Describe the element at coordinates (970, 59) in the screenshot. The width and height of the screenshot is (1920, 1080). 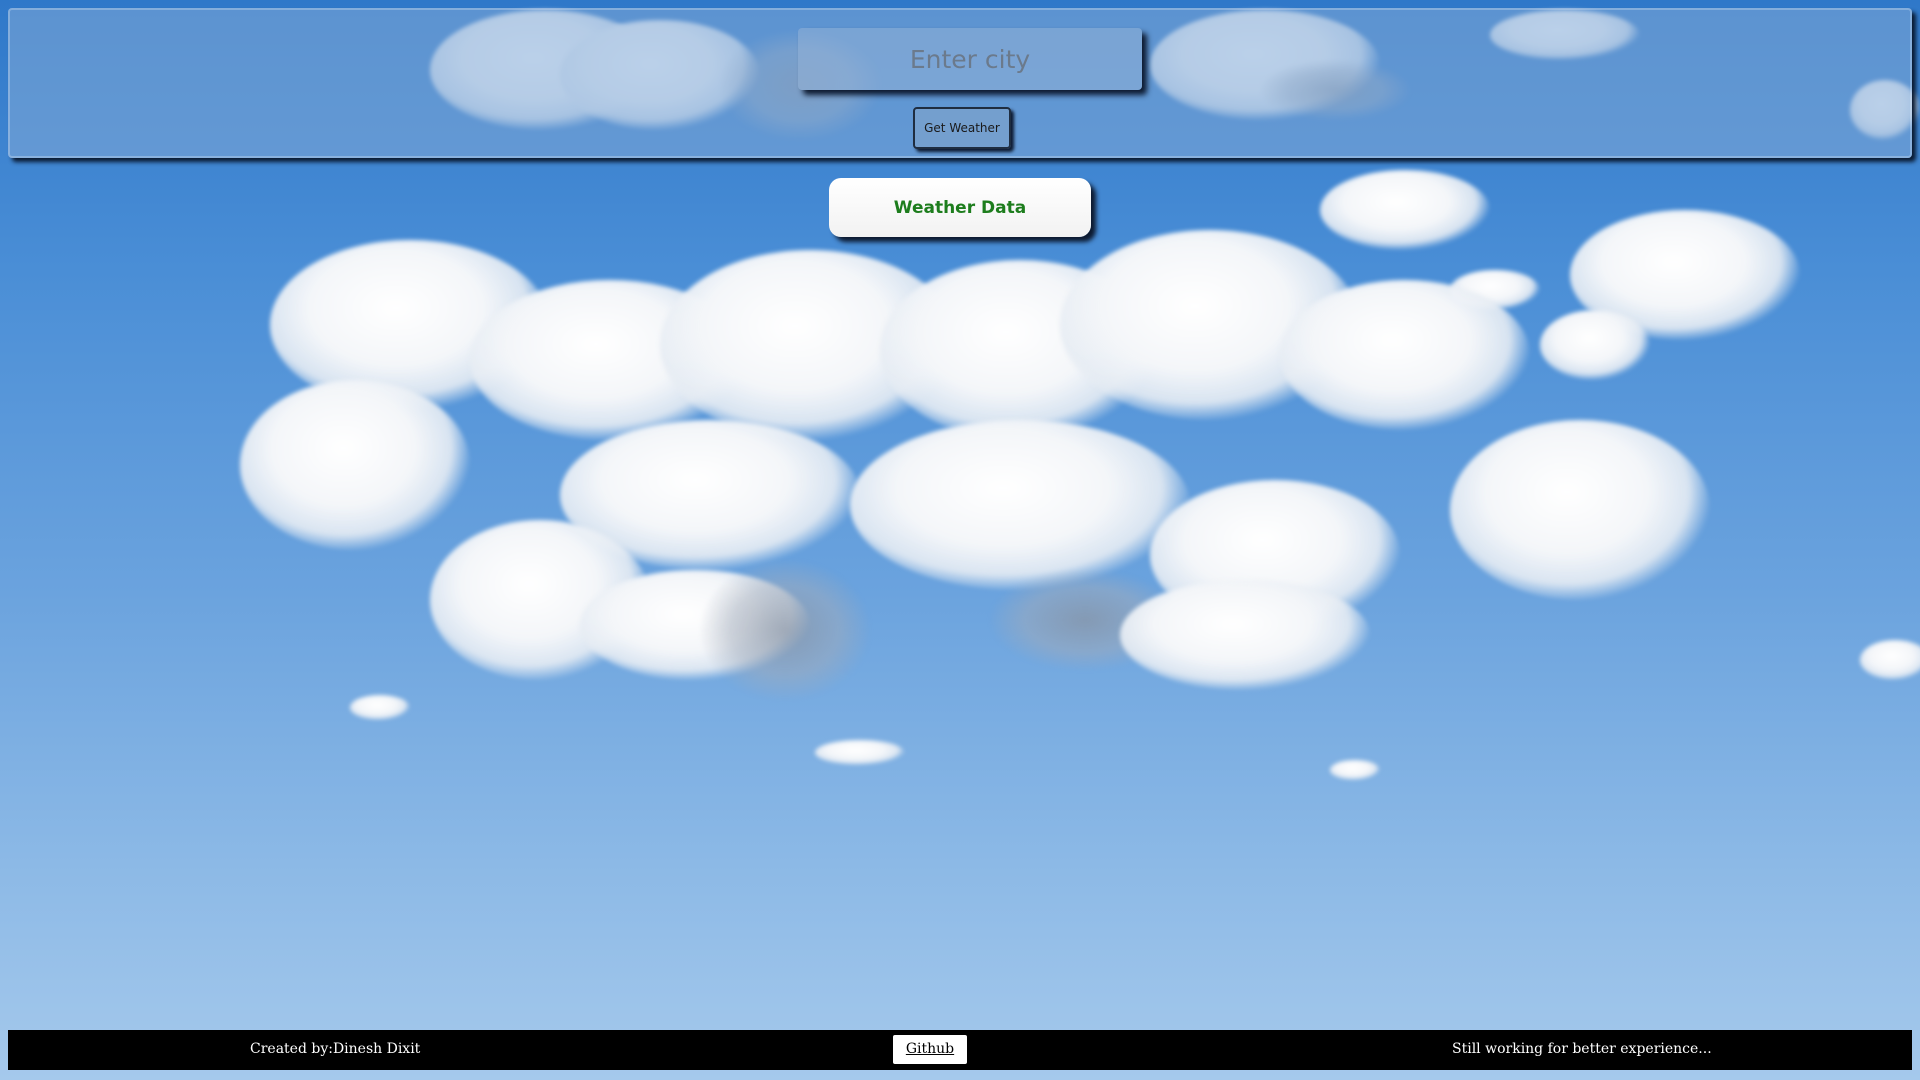
I see `city-input` at that location.